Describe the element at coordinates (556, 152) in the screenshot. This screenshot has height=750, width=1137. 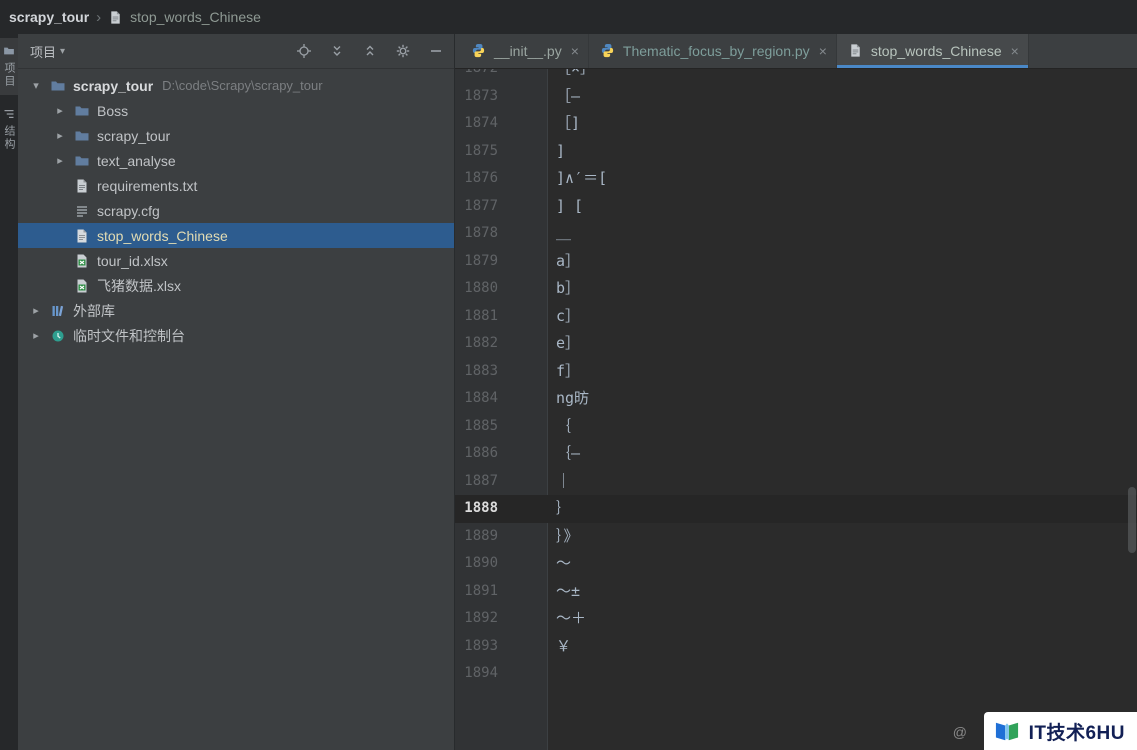
I see `line-text: ]` at that location.